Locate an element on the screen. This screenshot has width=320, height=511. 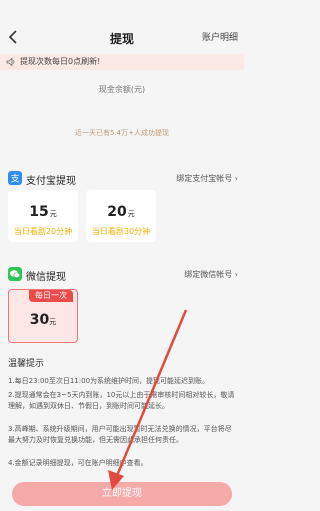
alipay-option-20: 20元 当日看剧30分钟 is located at coordinates (121, 216).